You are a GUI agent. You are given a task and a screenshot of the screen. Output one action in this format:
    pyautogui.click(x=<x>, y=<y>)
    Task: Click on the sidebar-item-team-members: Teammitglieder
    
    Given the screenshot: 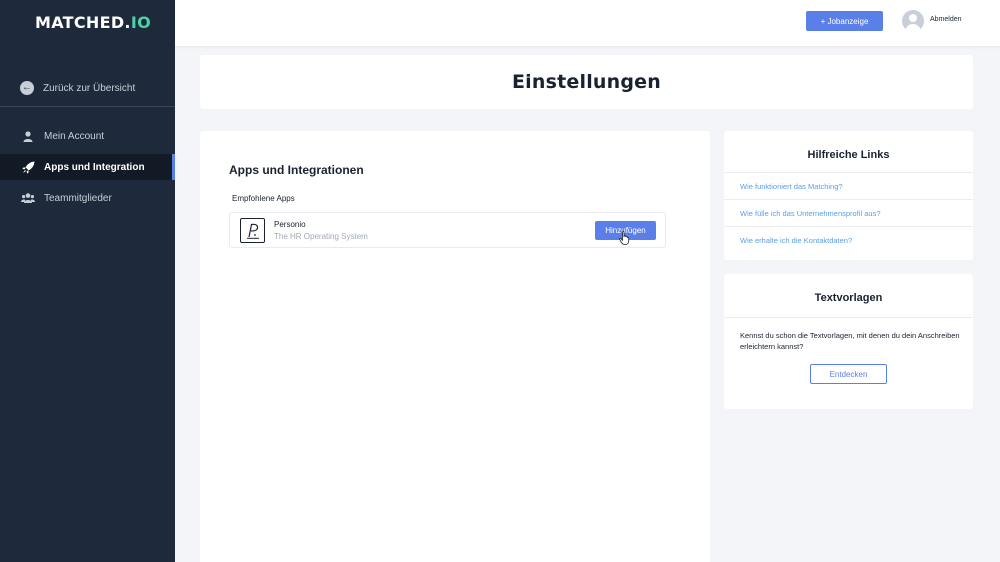 What is the action you would take?
    pyautogui.click(x=87, y=198)
    